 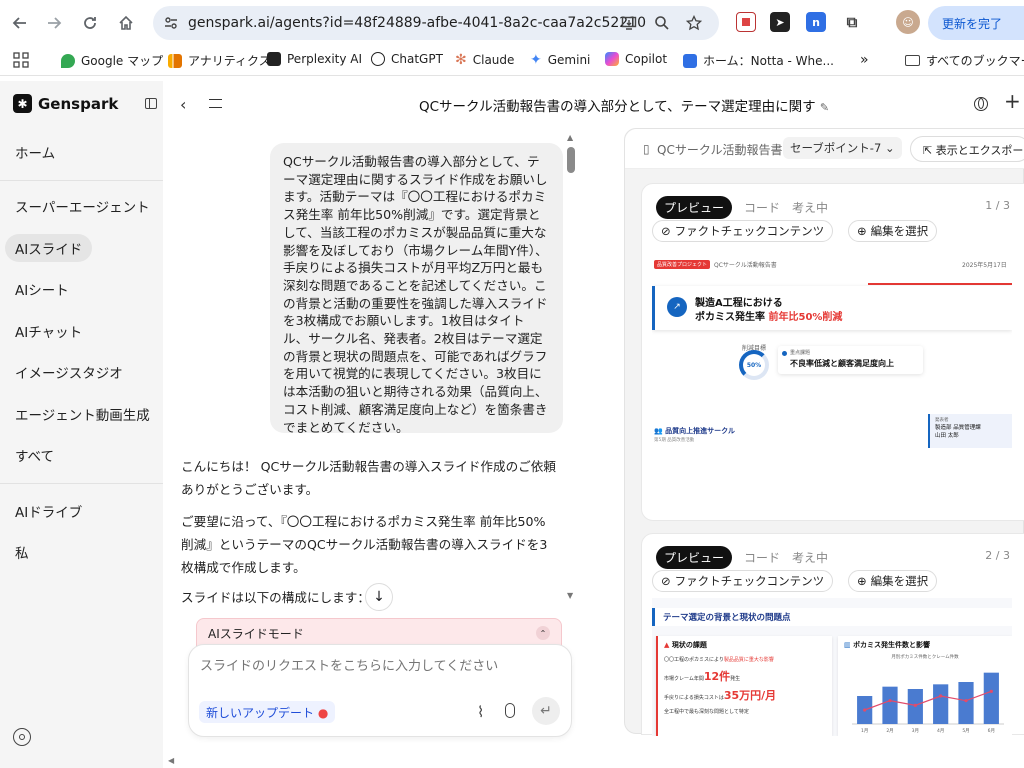 What do you see at coordinates (81, 180) in the screenshot?
I see `sidebar-divider` at bounding box center [81, 180].